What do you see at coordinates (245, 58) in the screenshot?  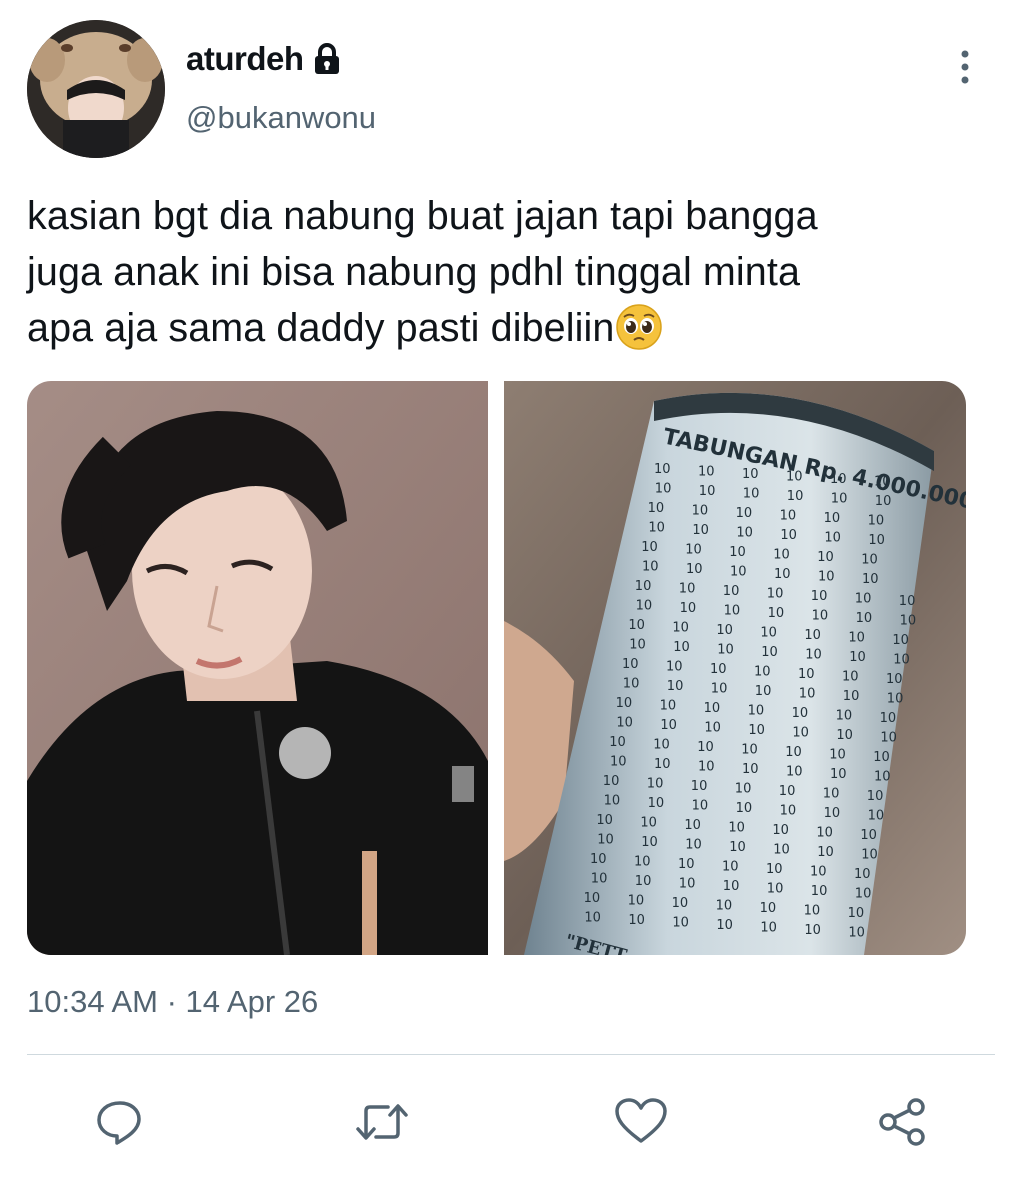 I see `display-name-text: aturdeh` at bounding box center [245, 58].